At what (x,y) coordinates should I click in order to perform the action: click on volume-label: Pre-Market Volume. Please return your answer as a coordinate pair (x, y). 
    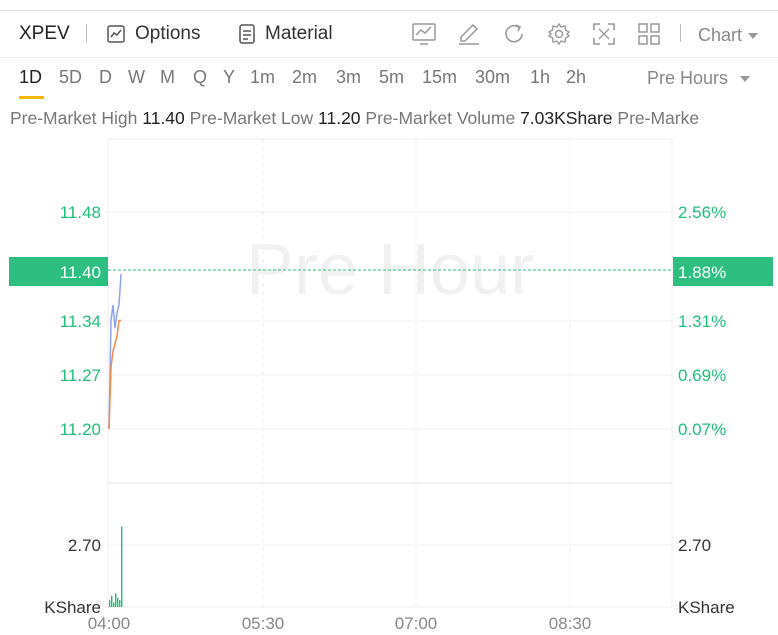
    Looking at the image, I should click on (440, 118).